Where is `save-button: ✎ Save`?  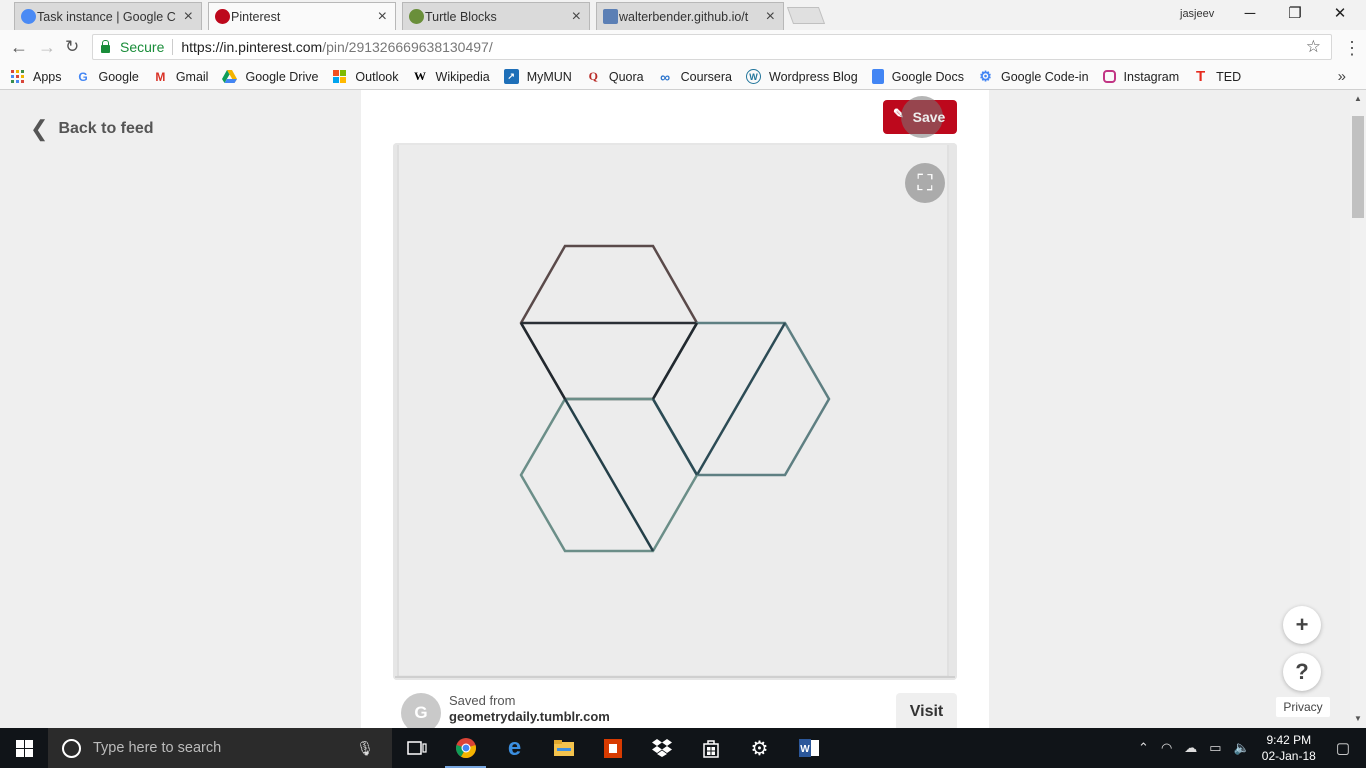
save-button: ✎ Save is located at coordinates (920, 117).